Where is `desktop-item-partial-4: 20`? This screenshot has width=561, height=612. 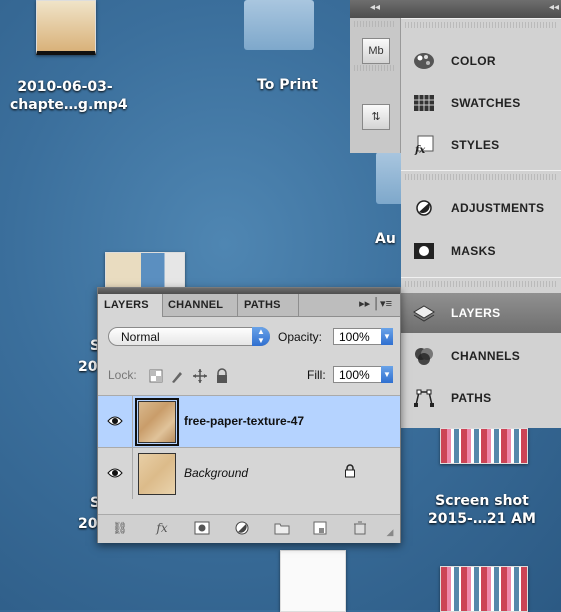 desktop-item-partial-4: 20 is located at coordinates (88, 524).